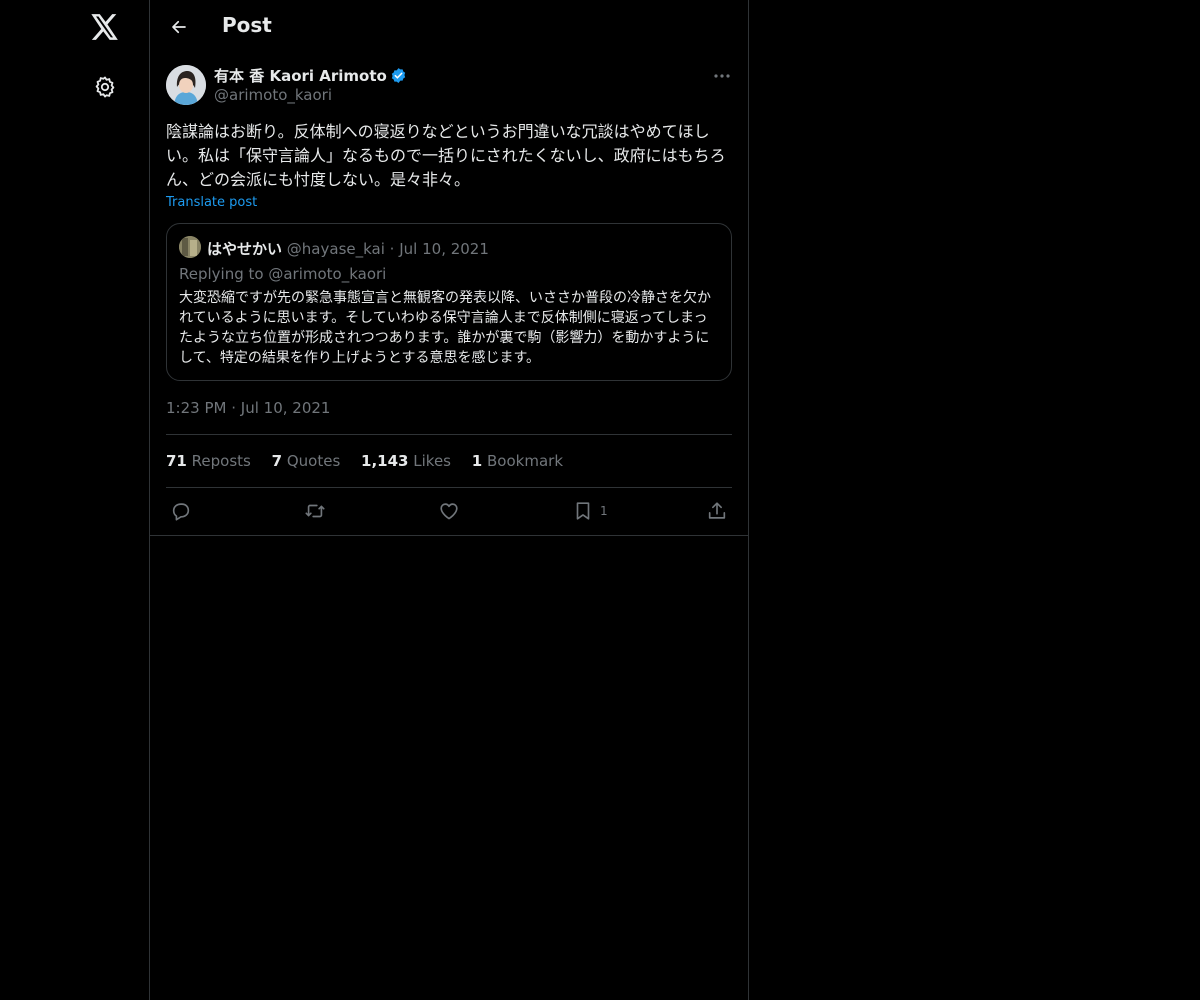 This screenshot has width=1200, height=1000. I want to click on post-time: 1:23 PM, so click(196, 408).